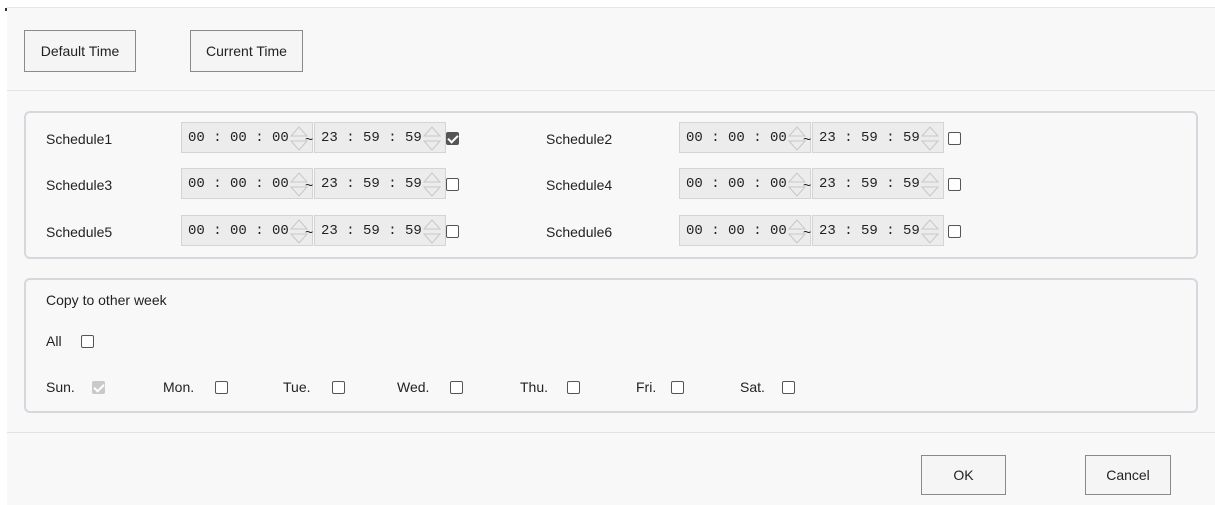 The width and height of the screenshot is (1215, 505). I want to click on day-label-wed: Wed., so click(413, 387).